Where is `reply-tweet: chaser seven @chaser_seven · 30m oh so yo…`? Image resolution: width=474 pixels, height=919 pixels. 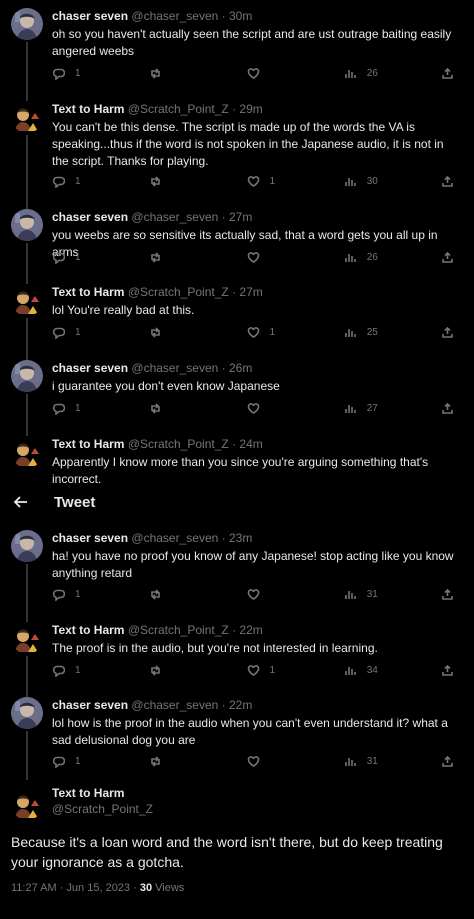
reply-tweet: chaser seven @chaser_seven · 30m oh so yo… is located at coordinates (237, 46).